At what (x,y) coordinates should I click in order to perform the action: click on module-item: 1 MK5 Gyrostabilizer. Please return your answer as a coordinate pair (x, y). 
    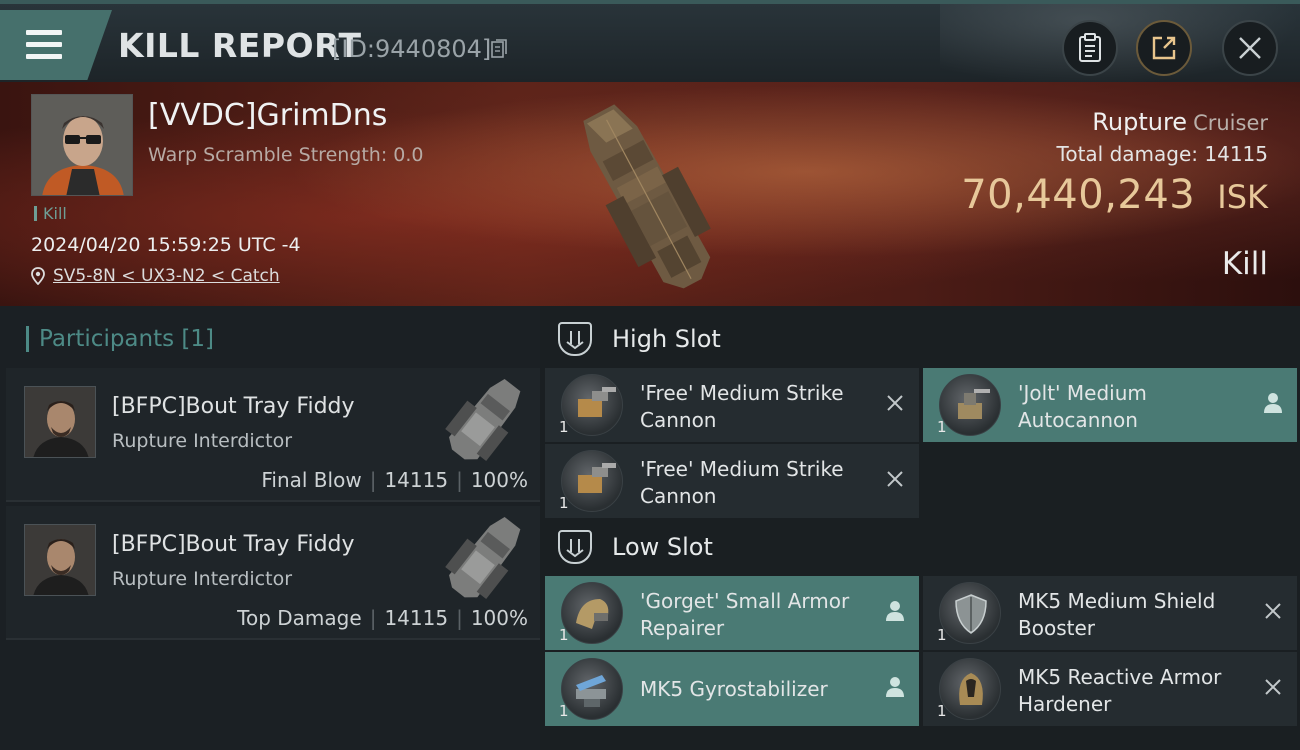
    Looking at the image, I should click on (732, 689).